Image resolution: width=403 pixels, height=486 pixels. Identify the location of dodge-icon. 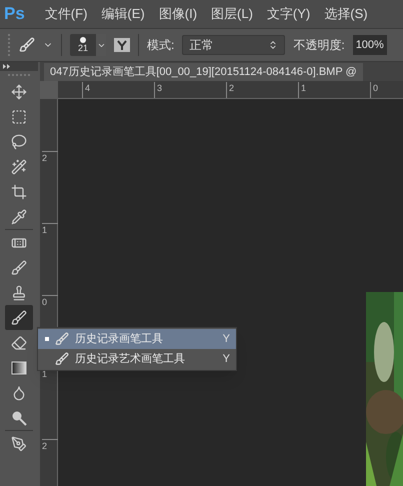
(19, 418).